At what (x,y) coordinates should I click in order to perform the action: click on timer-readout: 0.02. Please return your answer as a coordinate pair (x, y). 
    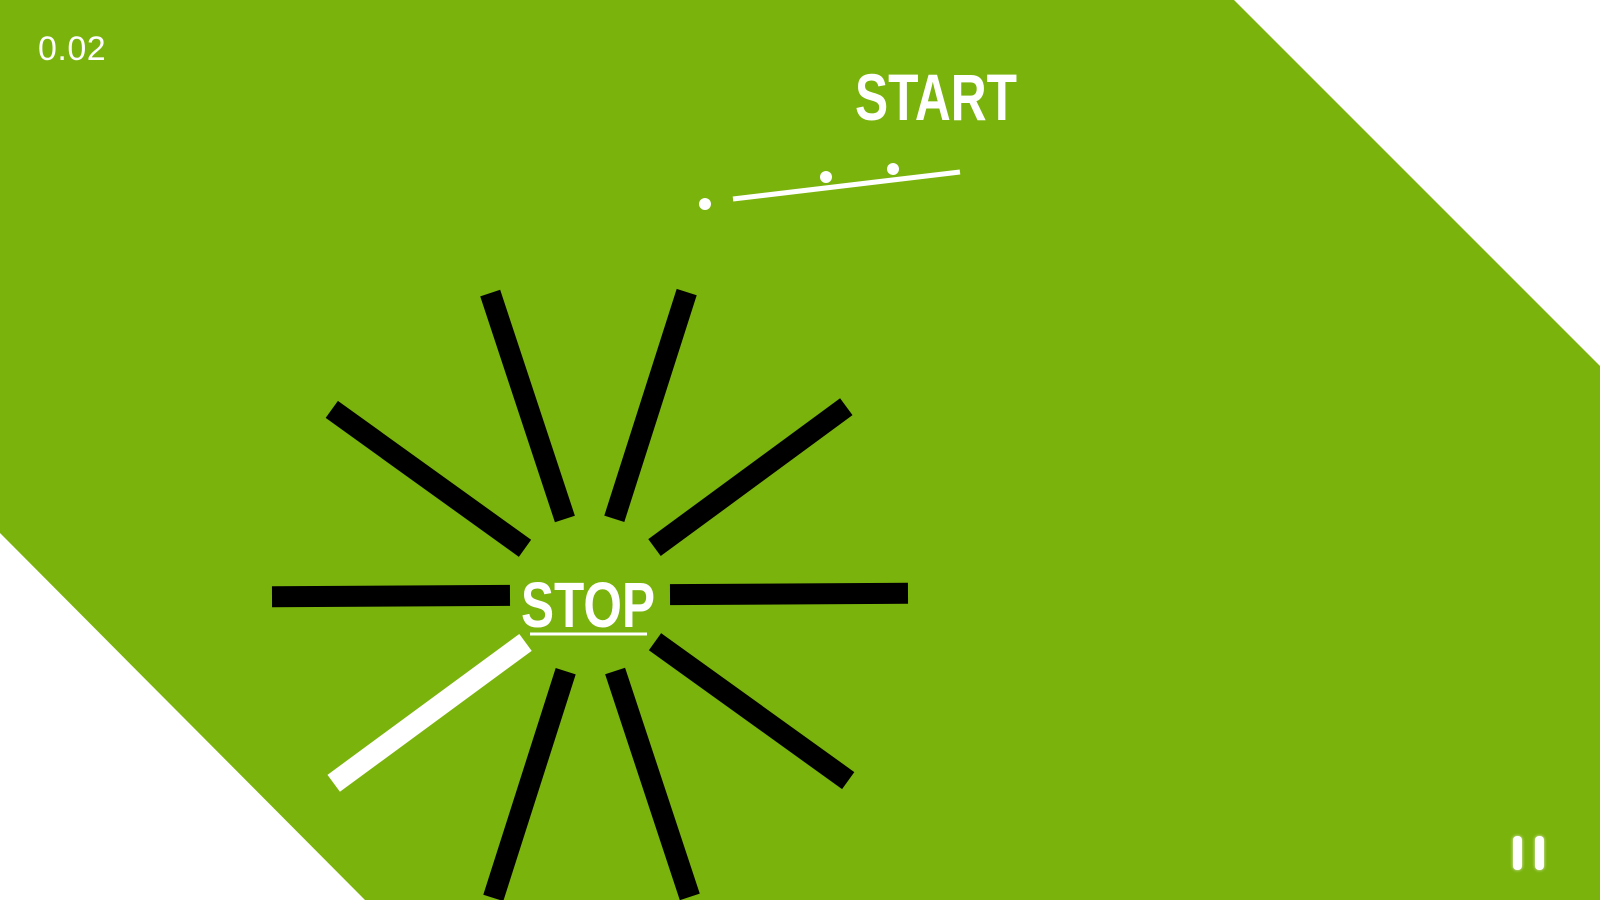
    Looking at the image, I should click on (72, 49).